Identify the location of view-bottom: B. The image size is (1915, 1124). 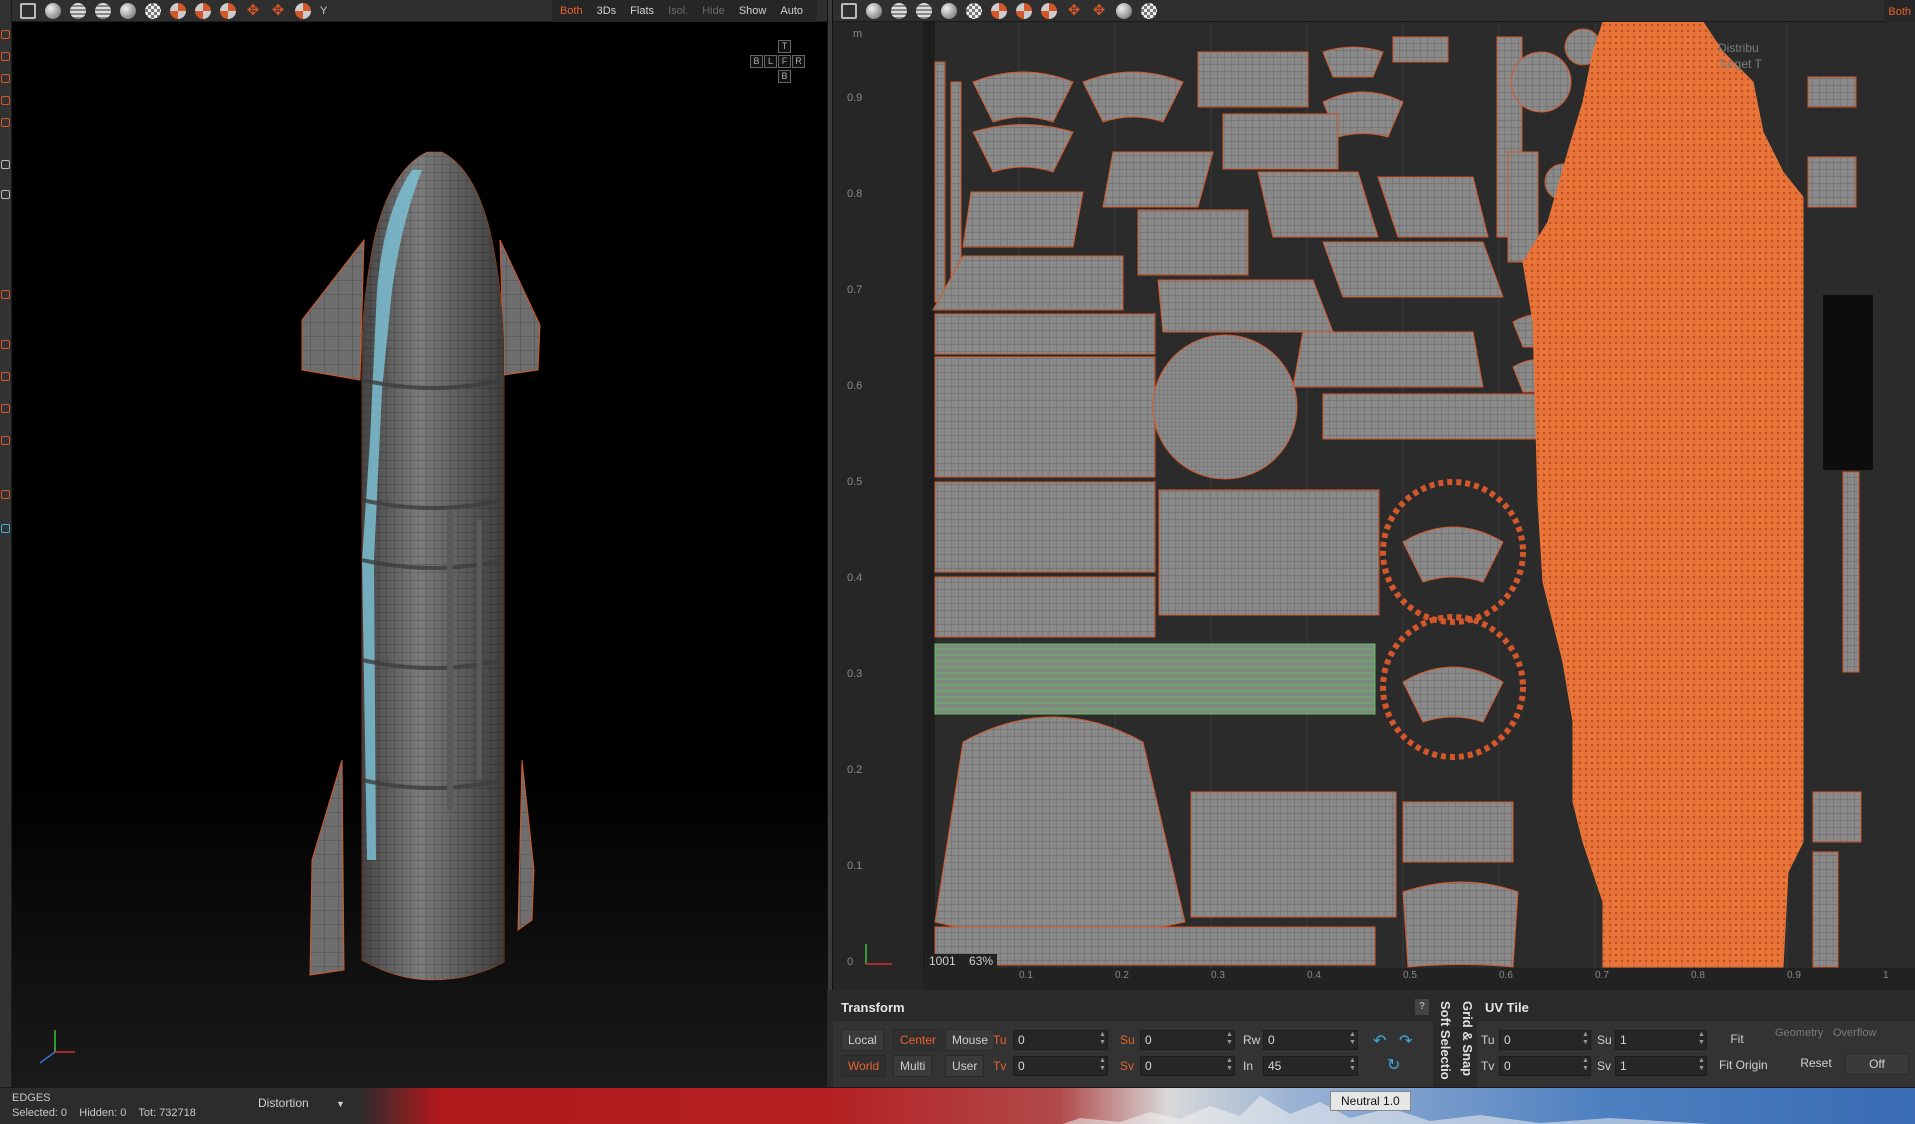
(784, 76).